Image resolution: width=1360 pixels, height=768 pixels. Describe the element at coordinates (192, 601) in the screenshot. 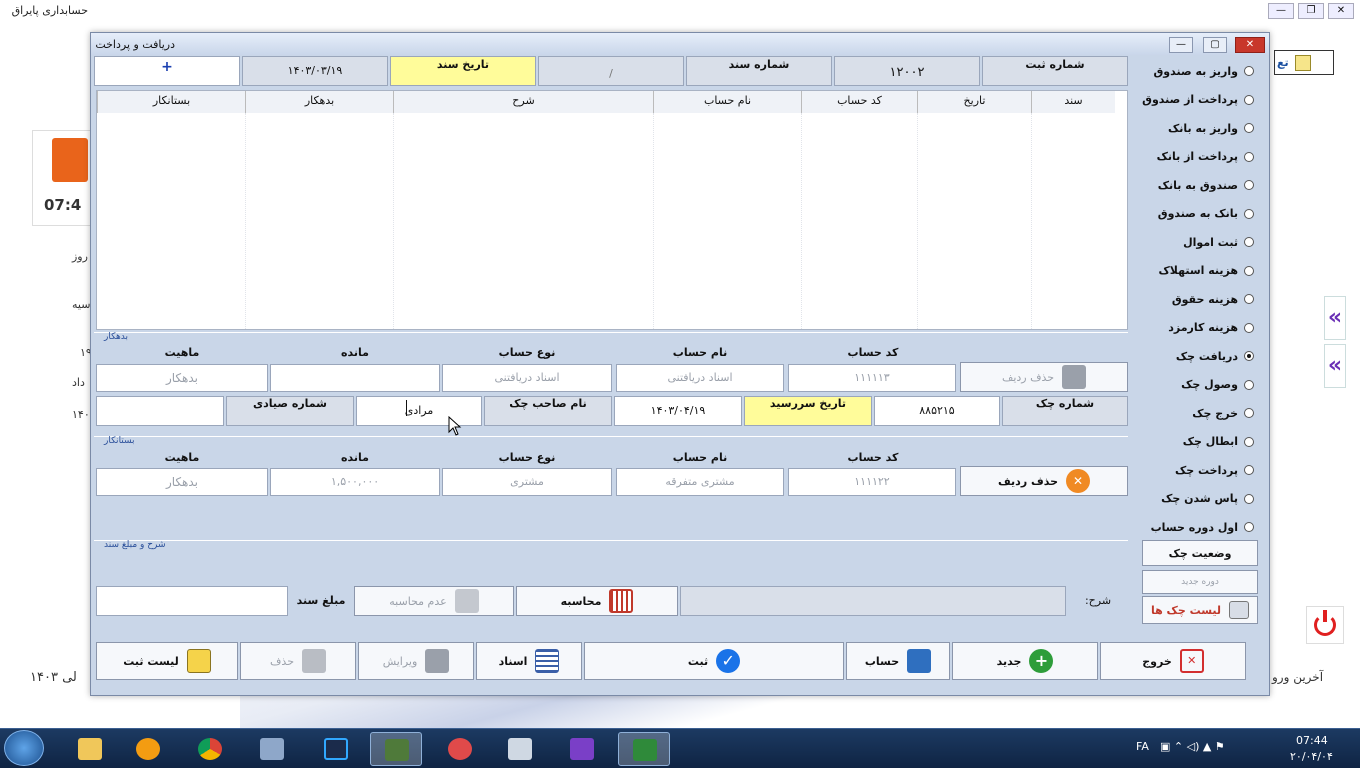

I see `amount-field` at that location.